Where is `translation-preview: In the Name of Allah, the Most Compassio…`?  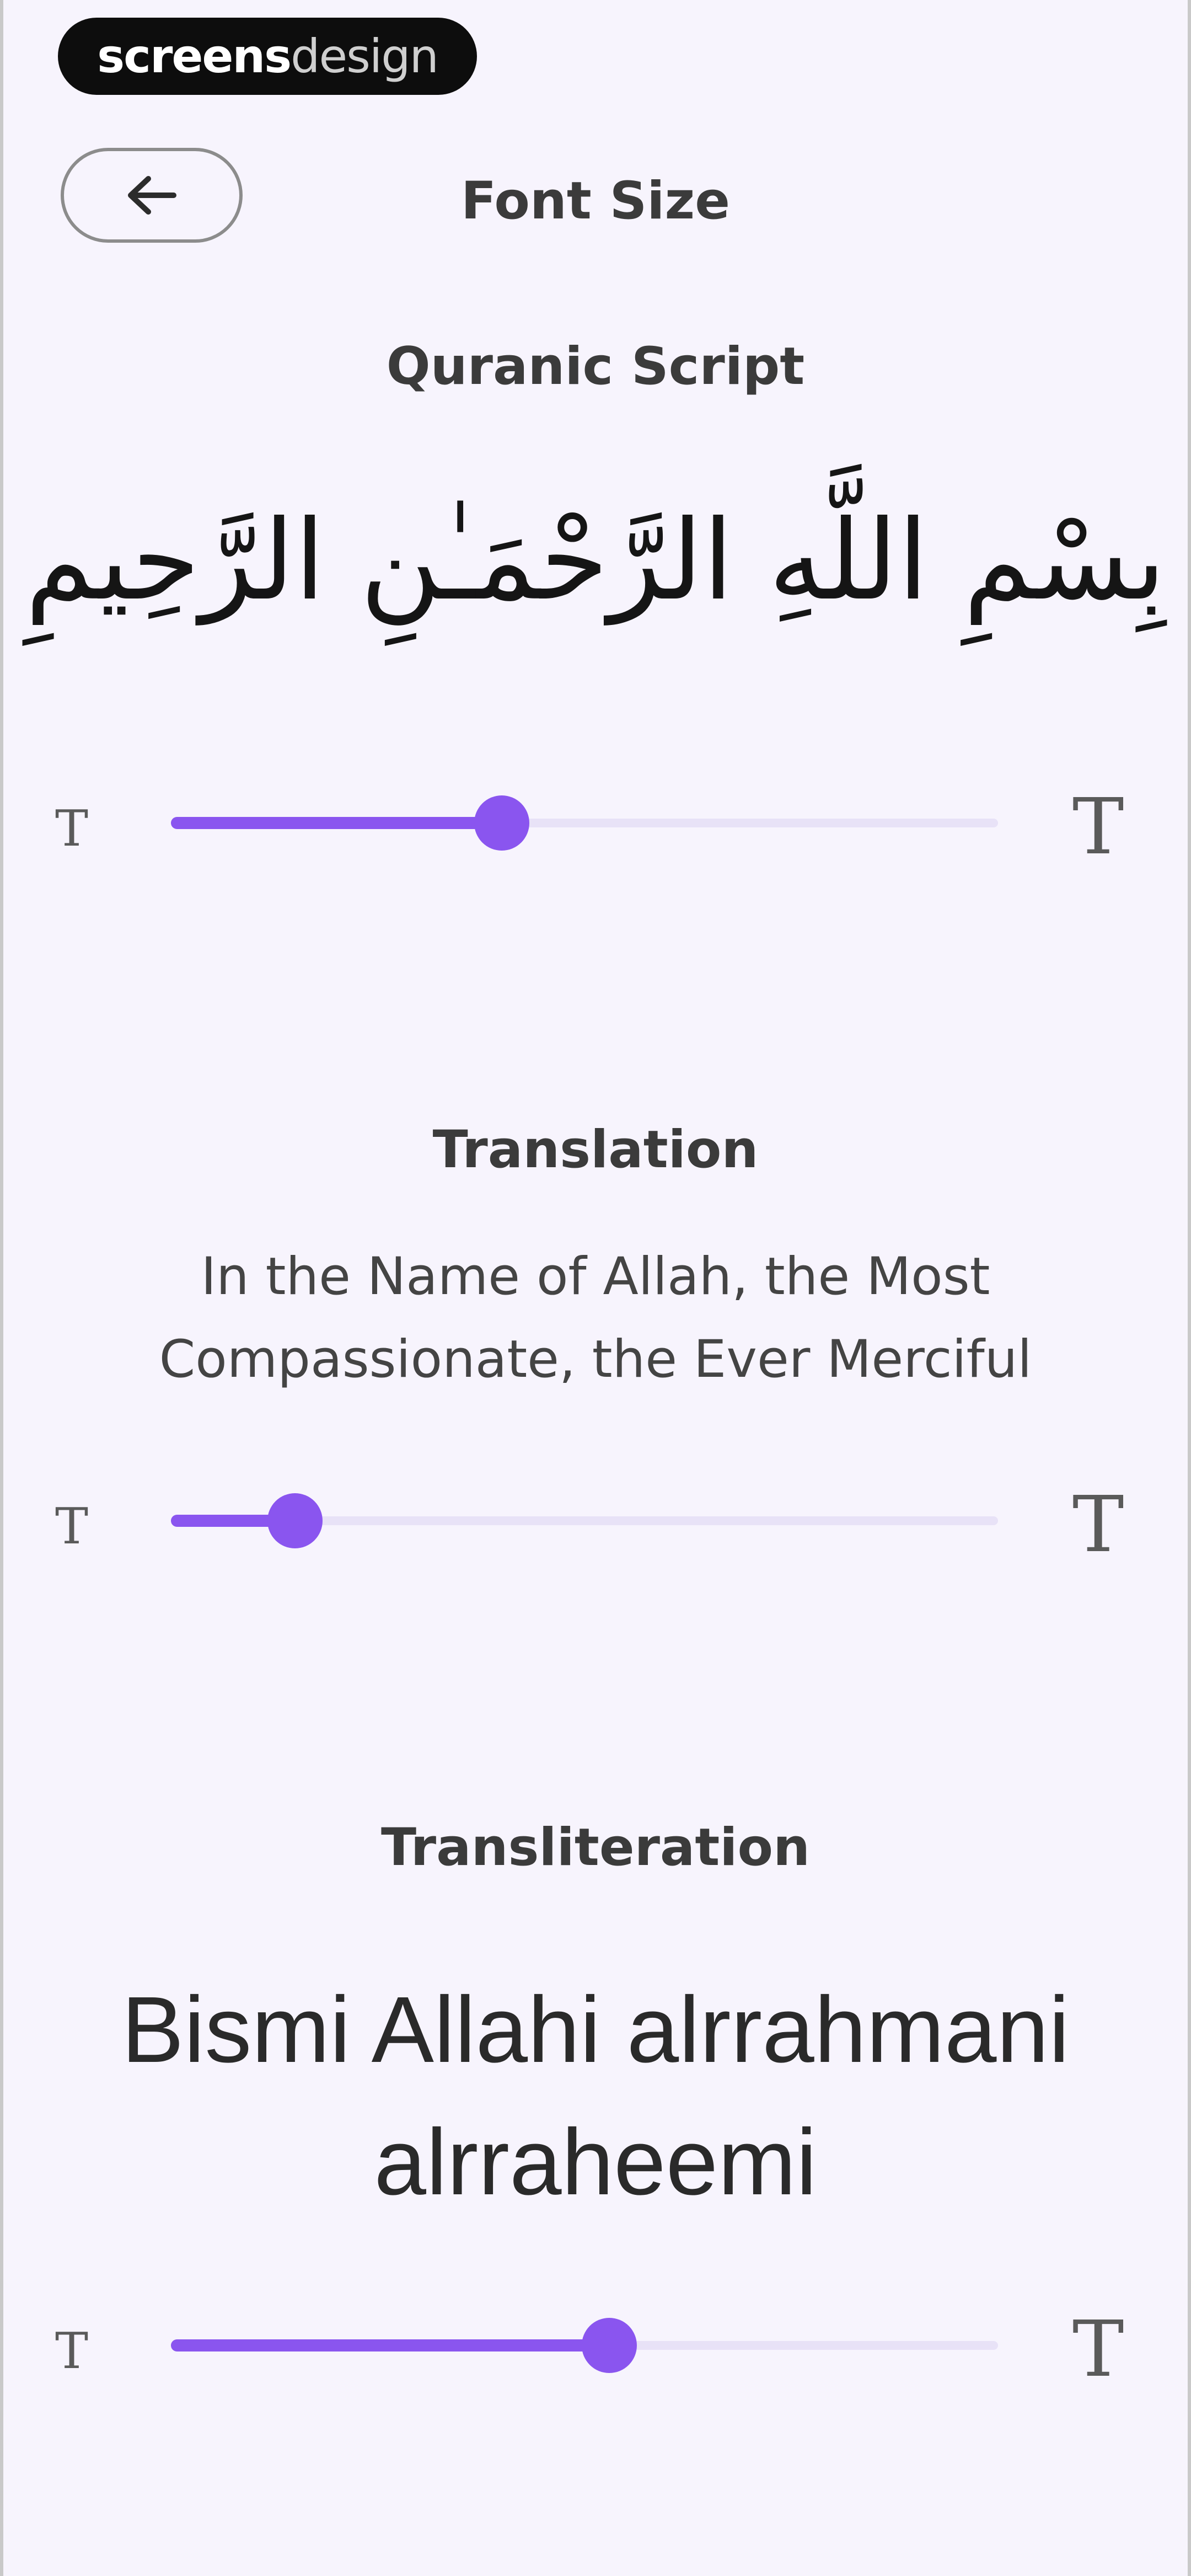 translation-preview: In the Name of Allah, the Most Compassio… is located at coordinates (595, 1318).